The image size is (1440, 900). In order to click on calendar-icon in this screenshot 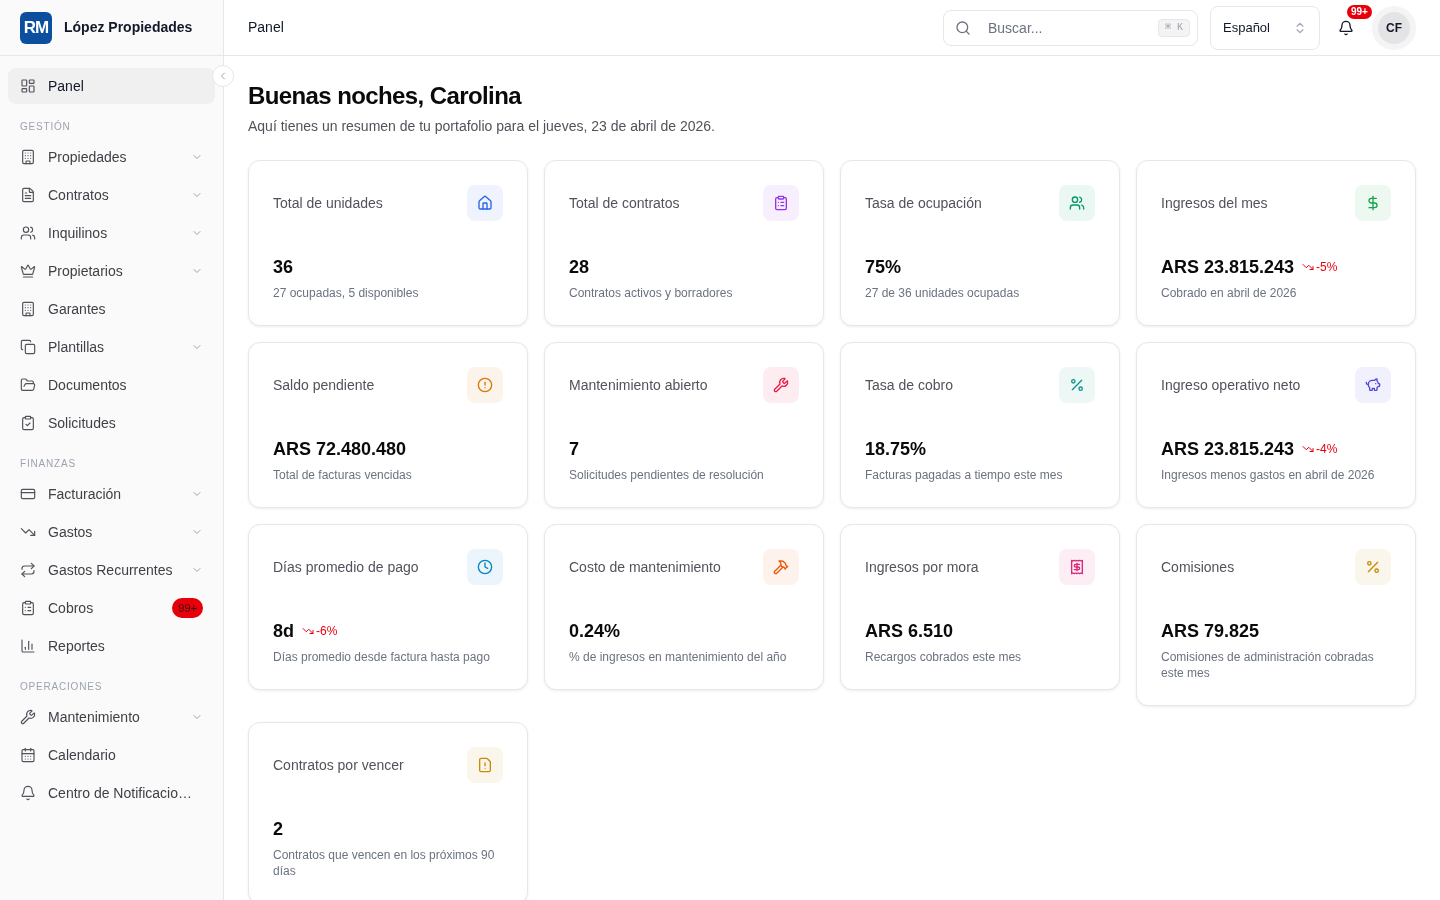, I will do `click(28, 755)`.